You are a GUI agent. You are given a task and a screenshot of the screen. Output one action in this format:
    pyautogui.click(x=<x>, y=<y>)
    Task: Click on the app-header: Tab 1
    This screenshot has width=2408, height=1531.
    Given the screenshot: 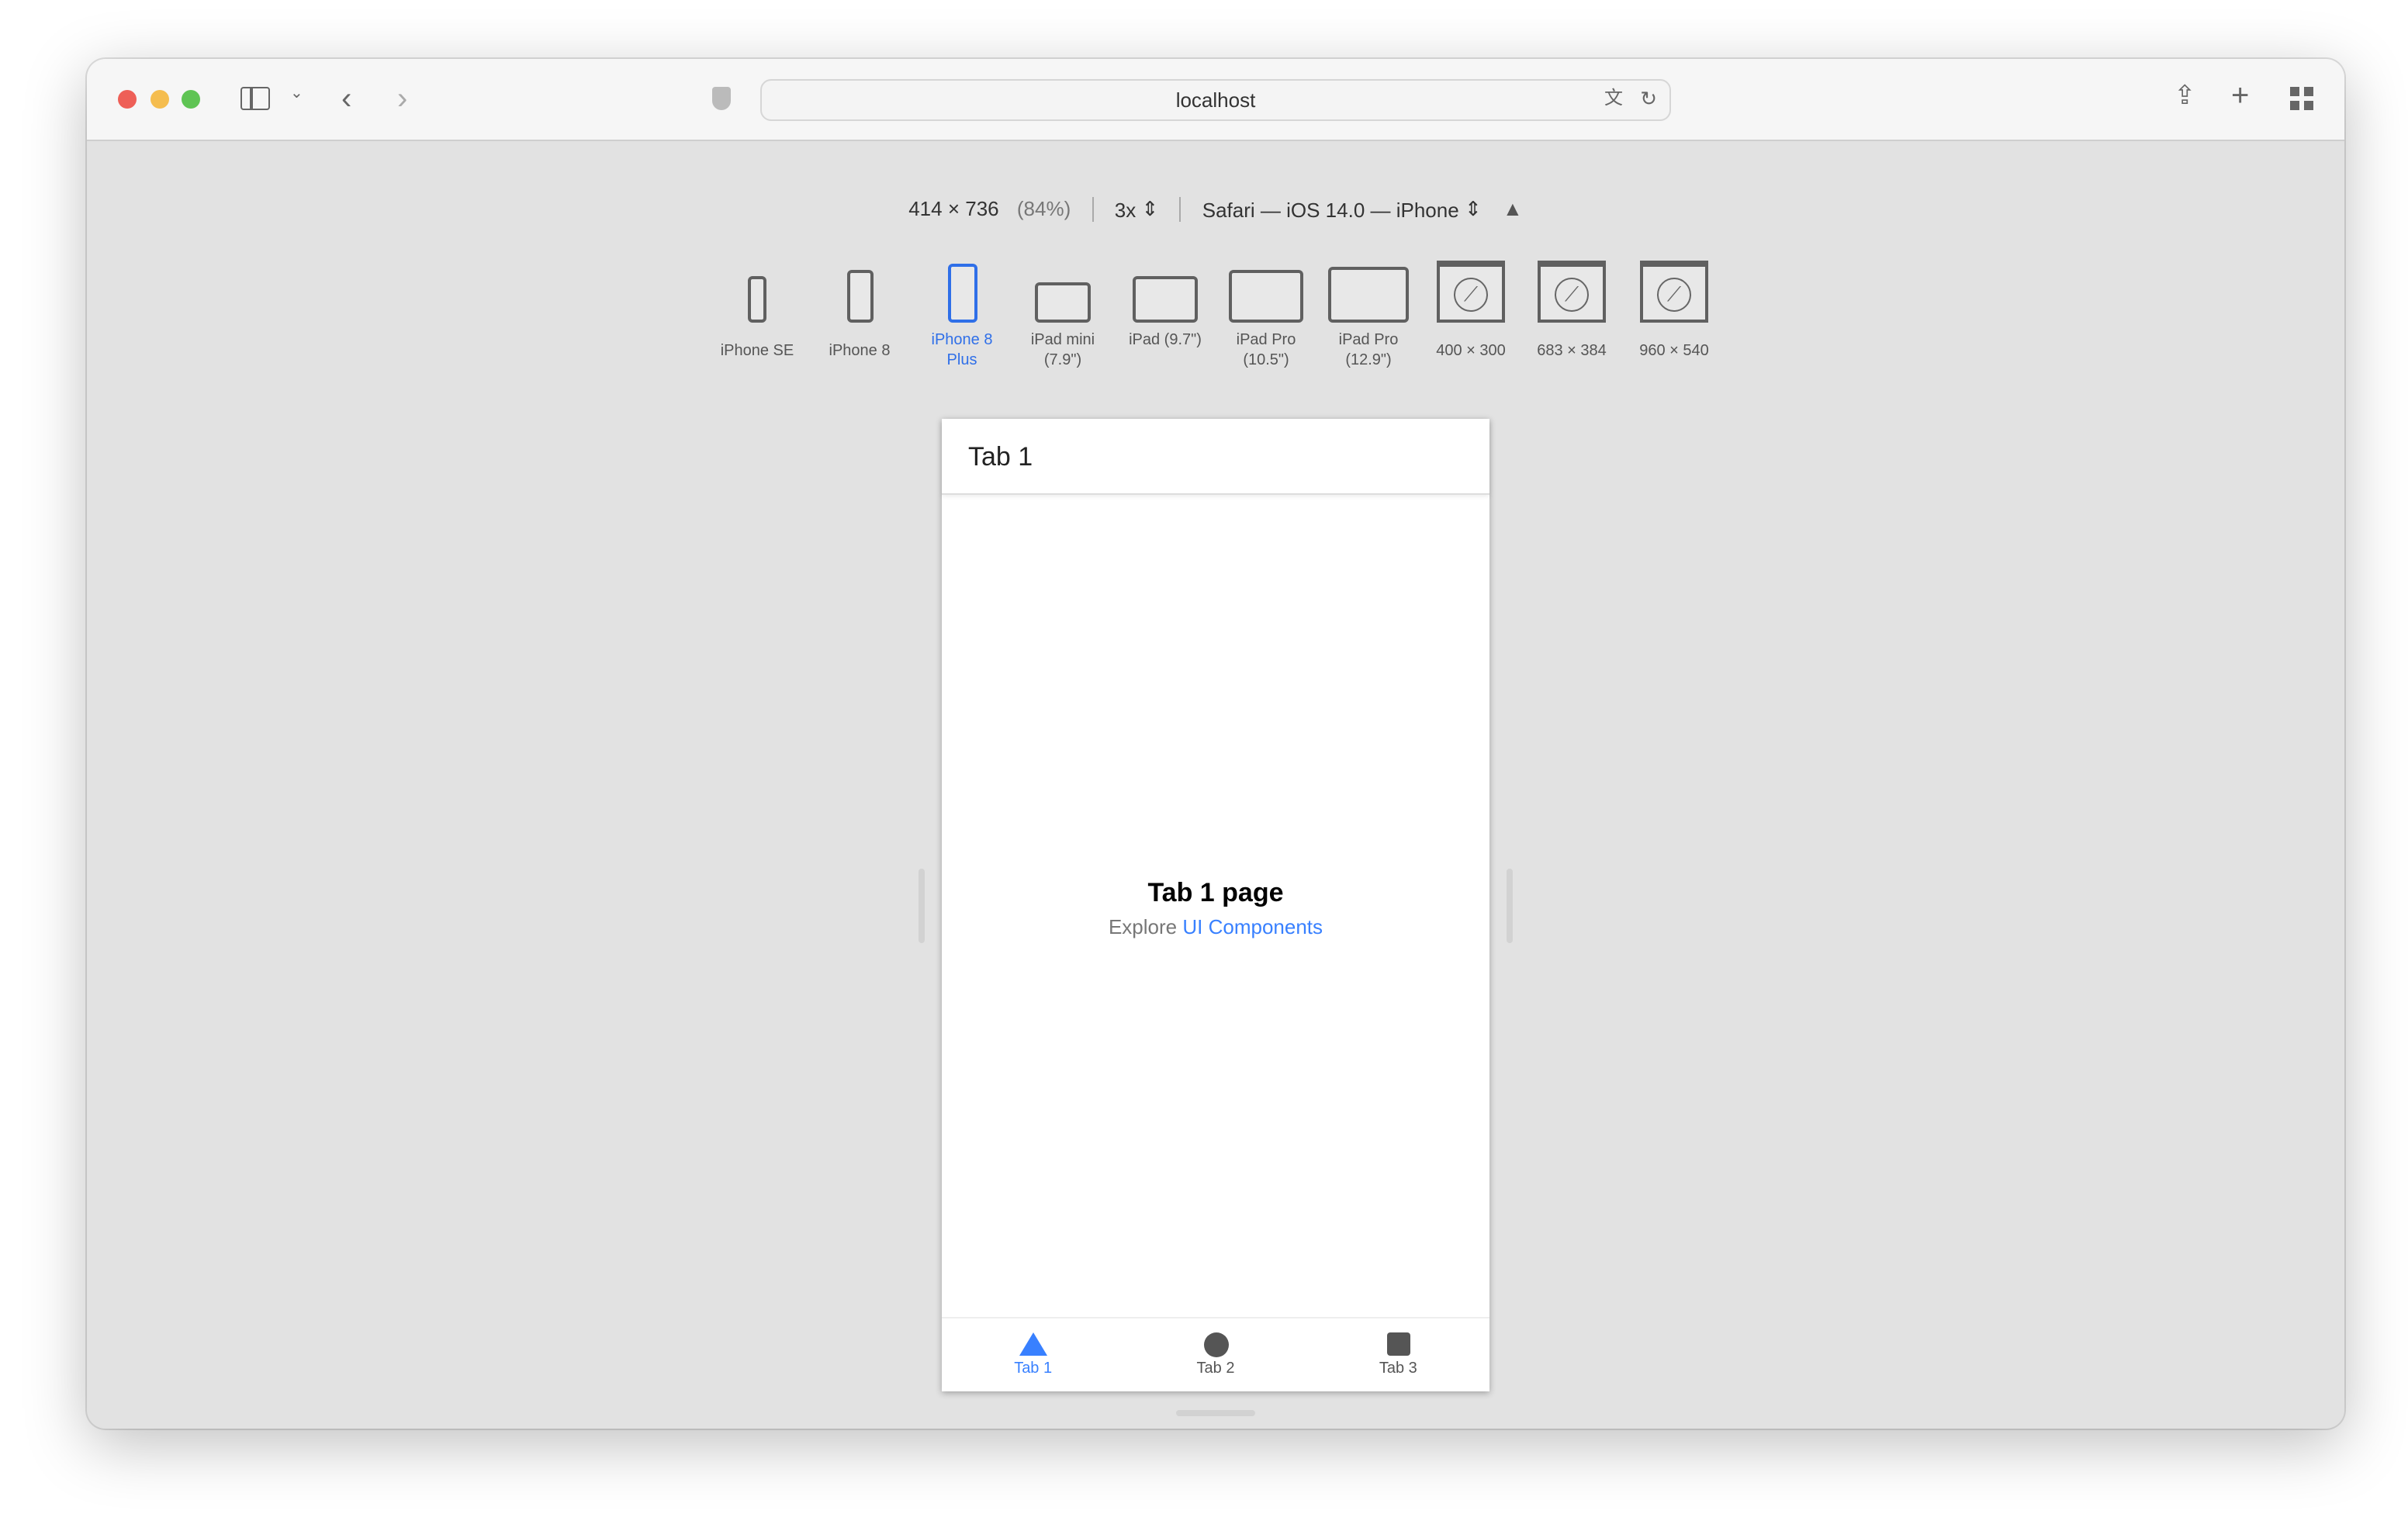 What is the action you would take?
    pyautogui.click(x=1215, y=457)
    